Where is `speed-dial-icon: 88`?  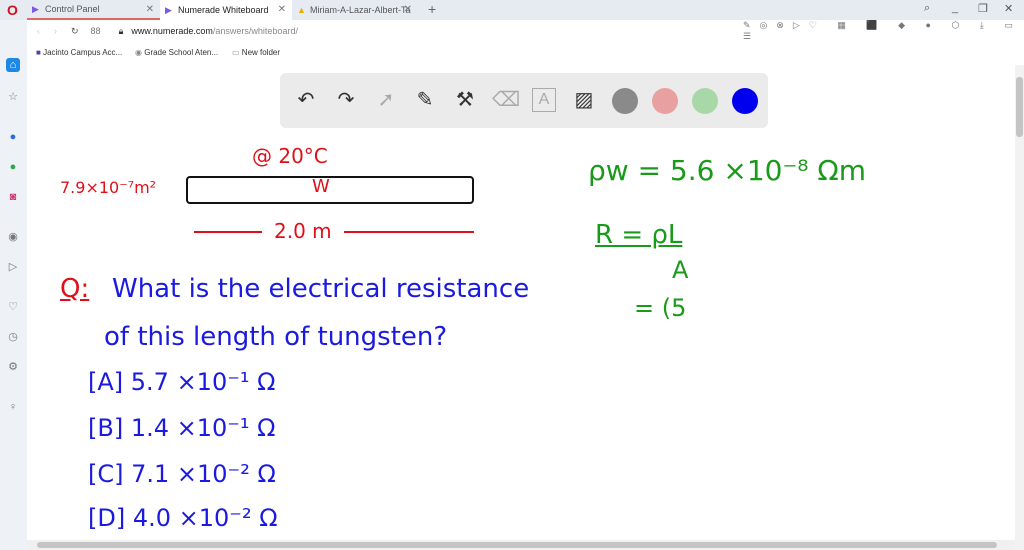 speed-dial-icon: 88 is located at coordinates (96, 31).